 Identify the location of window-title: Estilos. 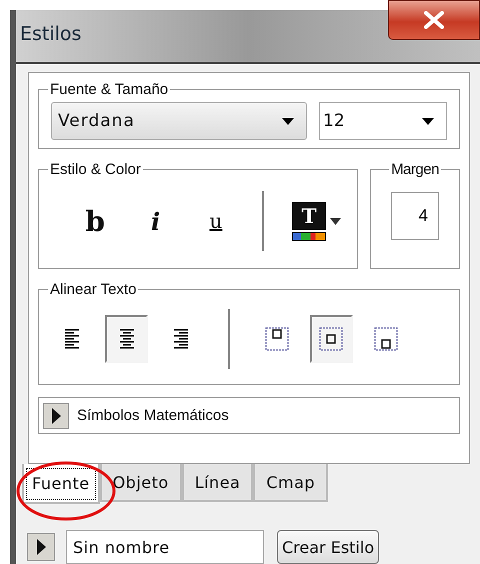
(51, 34).